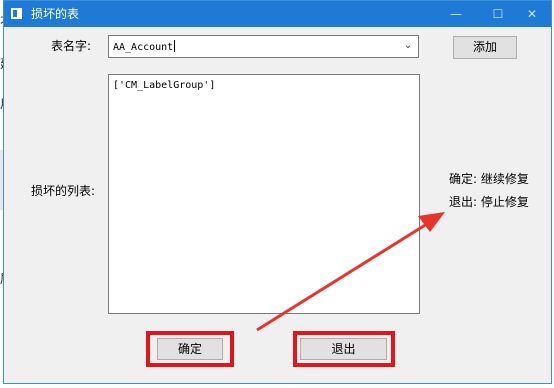 The image size is (554, 388). Describe the element at coordinates (532, 14) in the screenshot. I see `close-button: ✕` at that location.